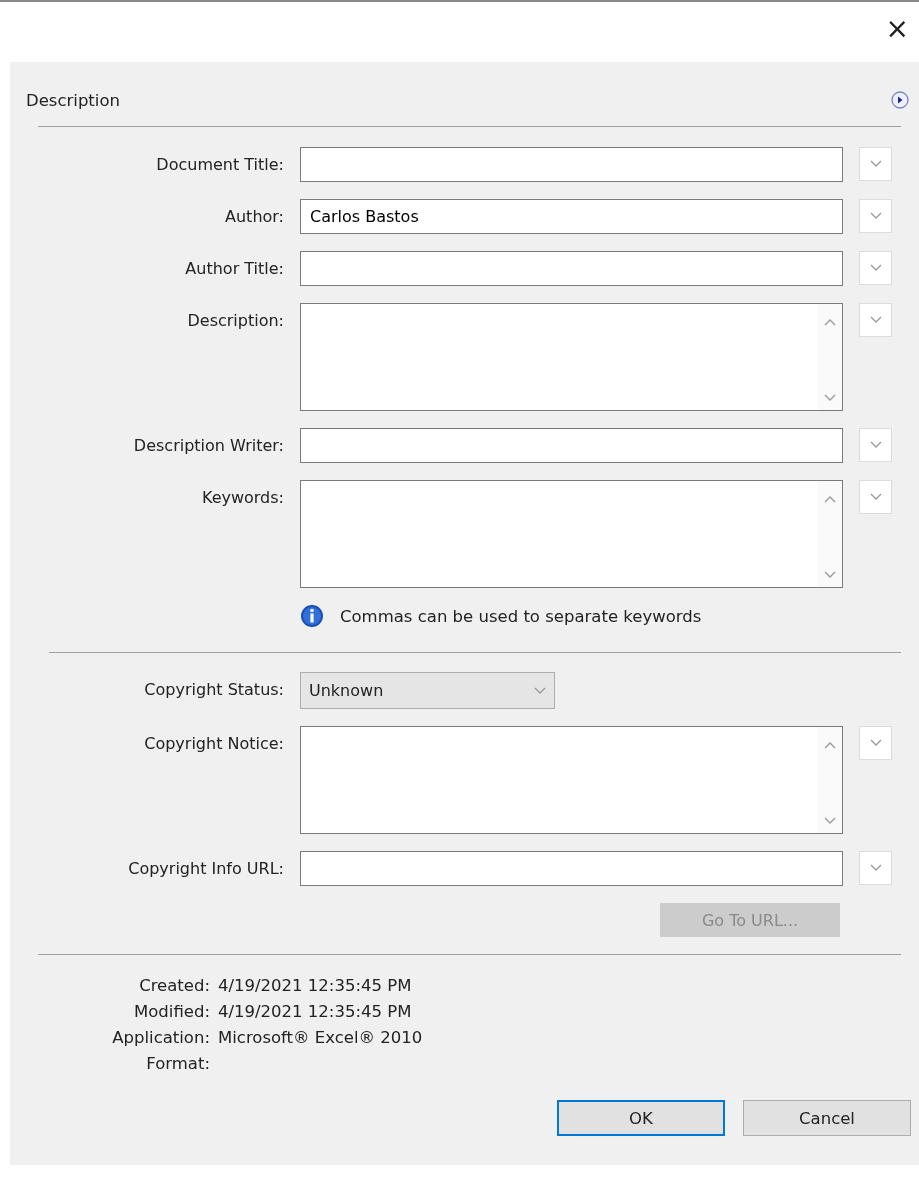  What do you see at coordinates (174, 986) in the screenshot?
I see `meta-label: Created:` at bounding box center [174, 986].